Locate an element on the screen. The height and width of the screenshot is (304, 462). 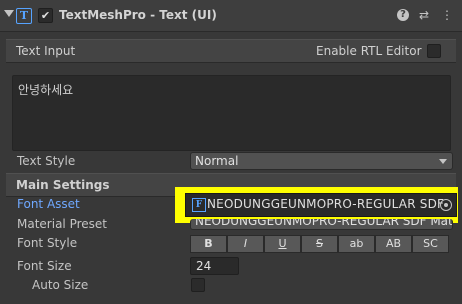
font-asset-field: F NEODUNGGEUNMOPRO-REGULAR SDF is located at coordinates (321, 205).